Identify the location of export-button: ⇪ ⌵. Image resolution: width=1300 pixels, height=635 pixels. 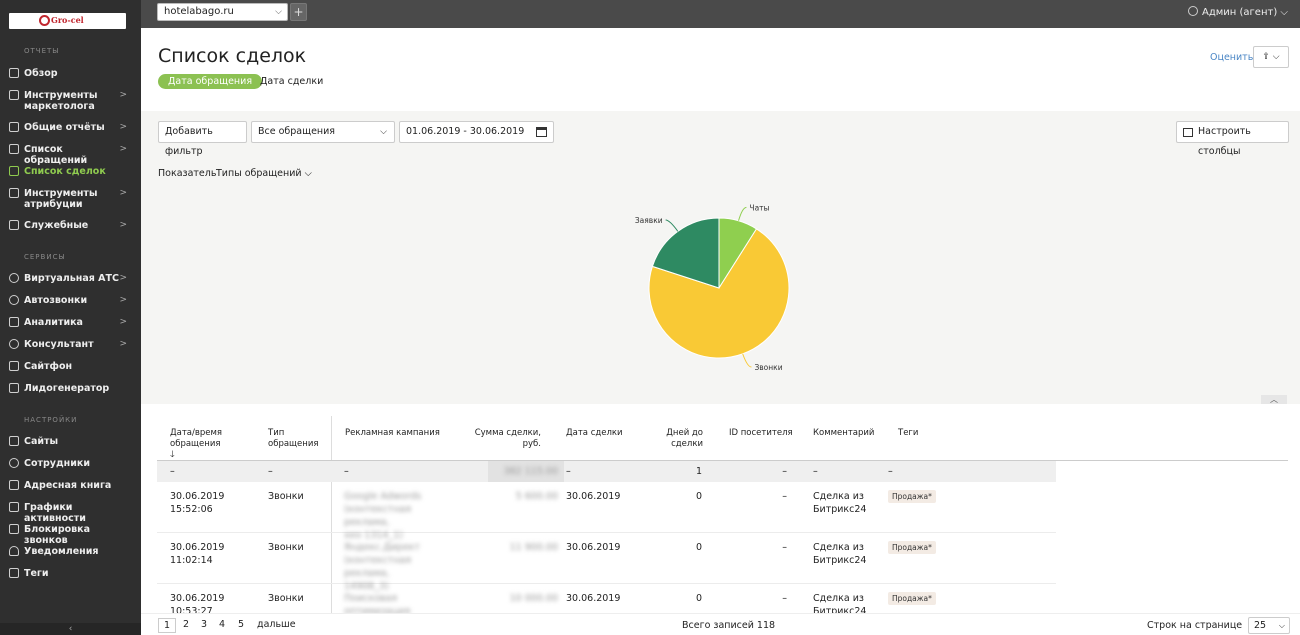
(1271, 57).